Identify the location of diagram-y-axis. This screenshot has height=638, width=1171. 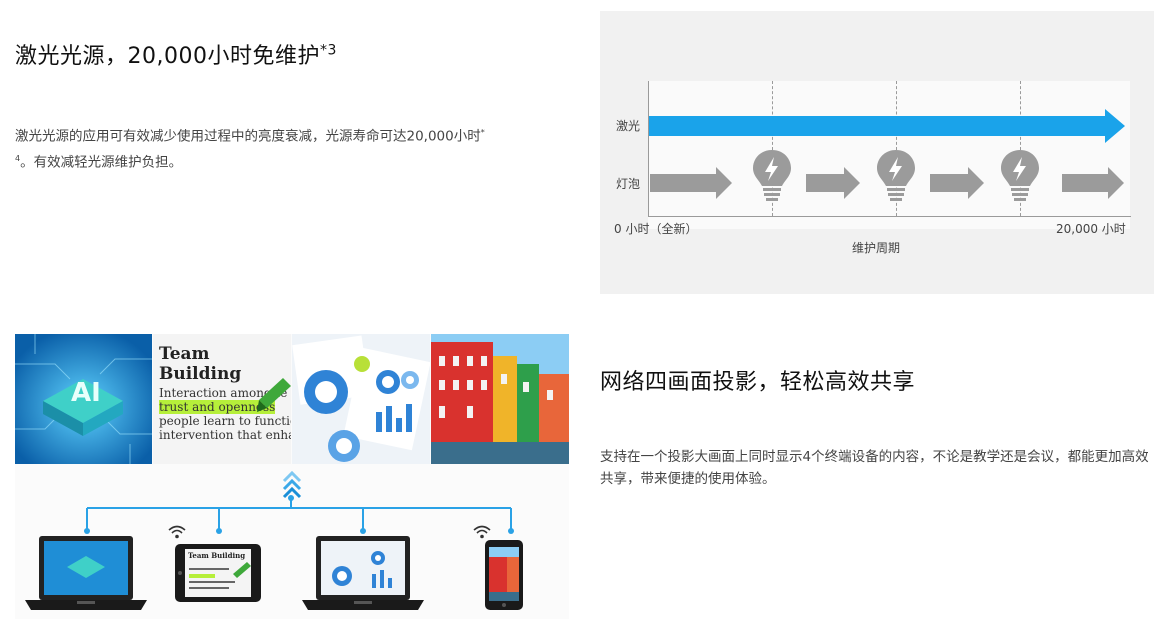
(648, 149).